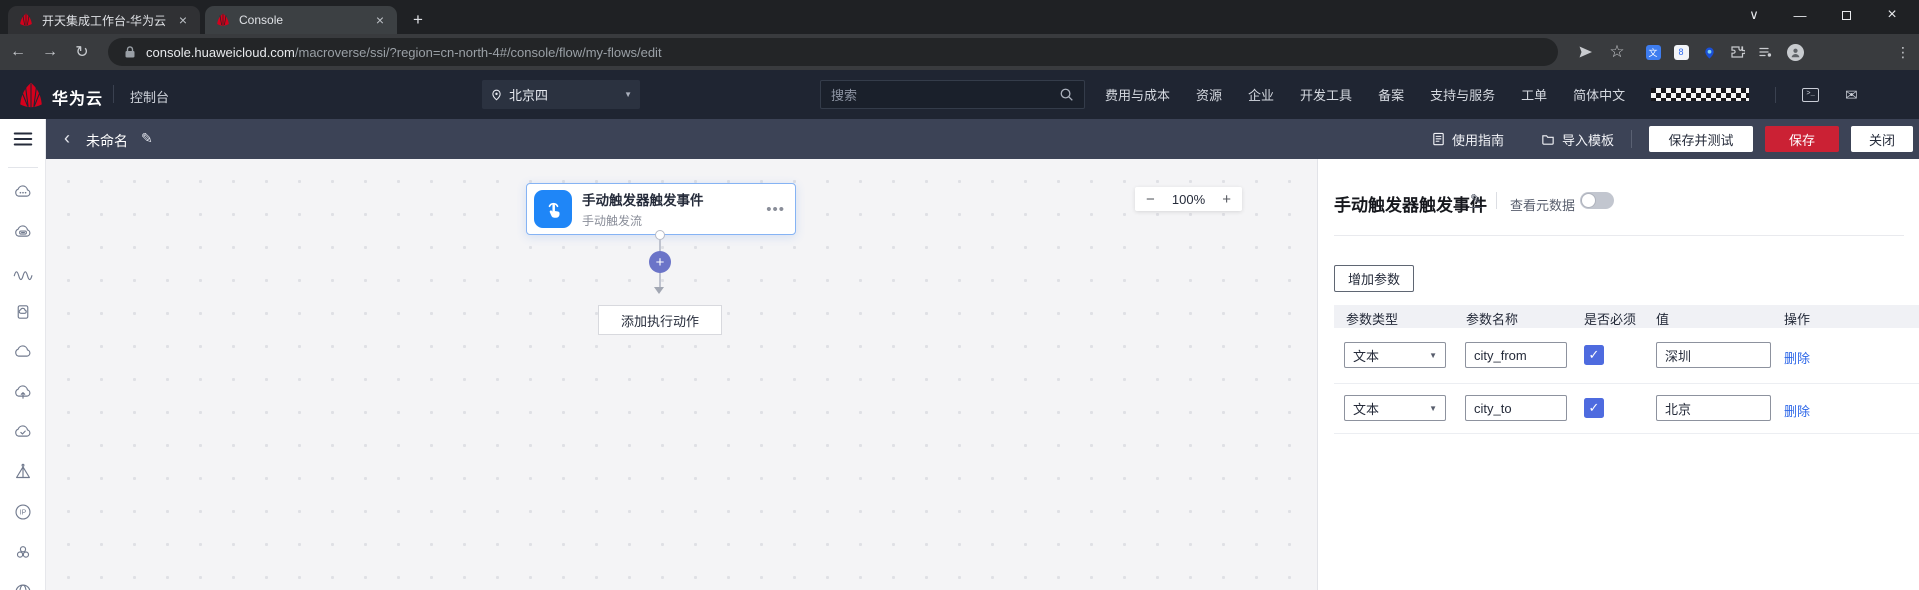 This screenshot has height=590, width=1919. I want to click on add-node-plus-button: +, so click(660, 262).